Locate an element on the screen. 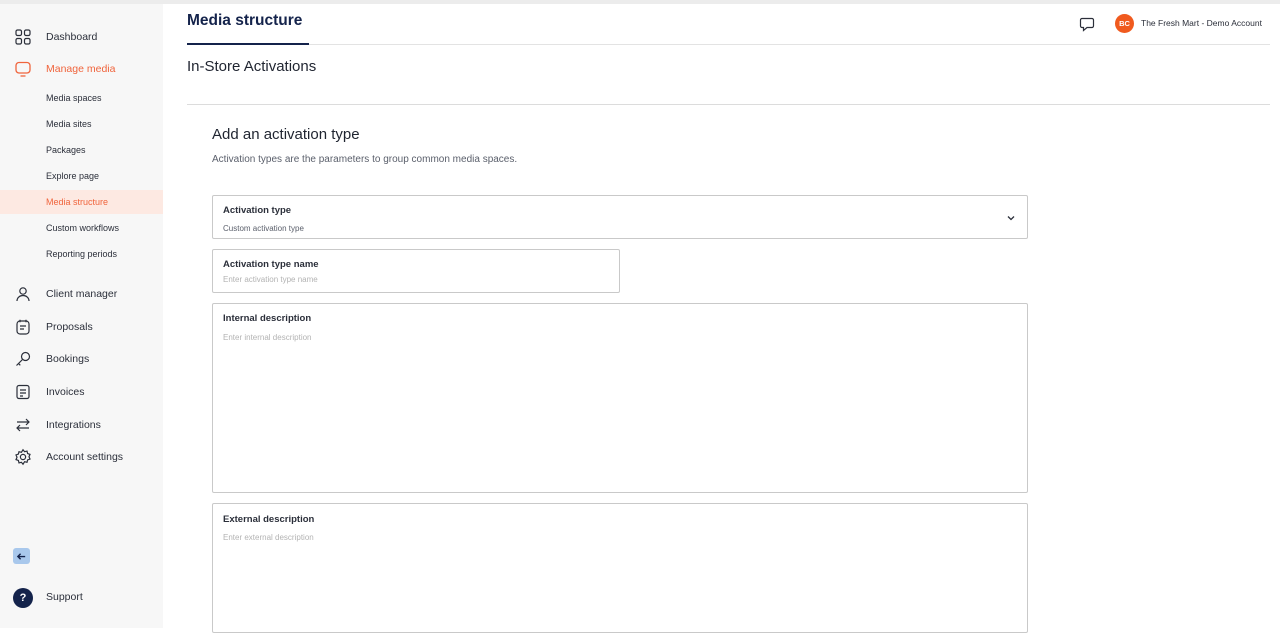 The height and width of the screenshot is (633, 1280). sidebar-subitem-custom-workflows: Custom workflows is located at coordinates (81, 228).